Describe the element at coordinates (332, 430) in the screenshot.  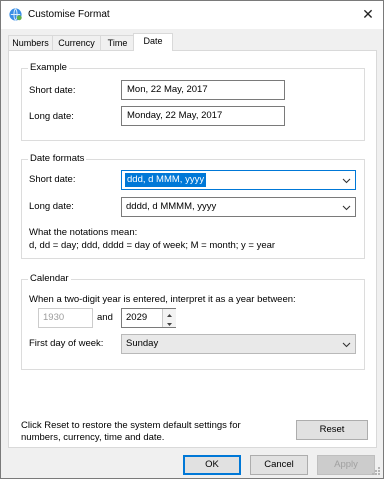
I see `reset-button: Reset` at that location.